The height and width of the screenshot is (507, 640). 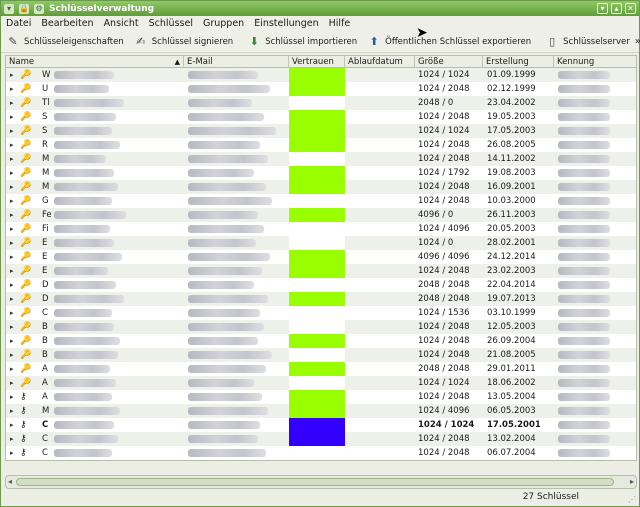 What do you see at coordinates (321, 327) in the screenshot?
I see `table-row: ▸ 🔑 B 1024 / 2048 12.05.2003` at bounding box center [321, 327].